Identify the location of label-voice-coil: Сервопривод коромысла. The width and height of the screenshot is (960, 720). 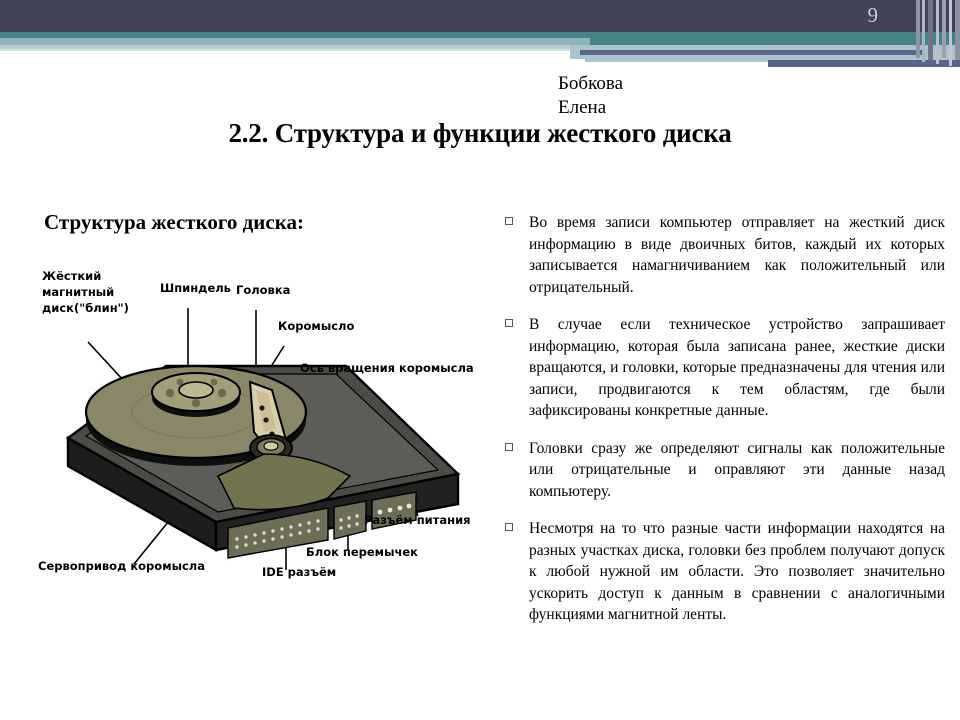
(121, 566).